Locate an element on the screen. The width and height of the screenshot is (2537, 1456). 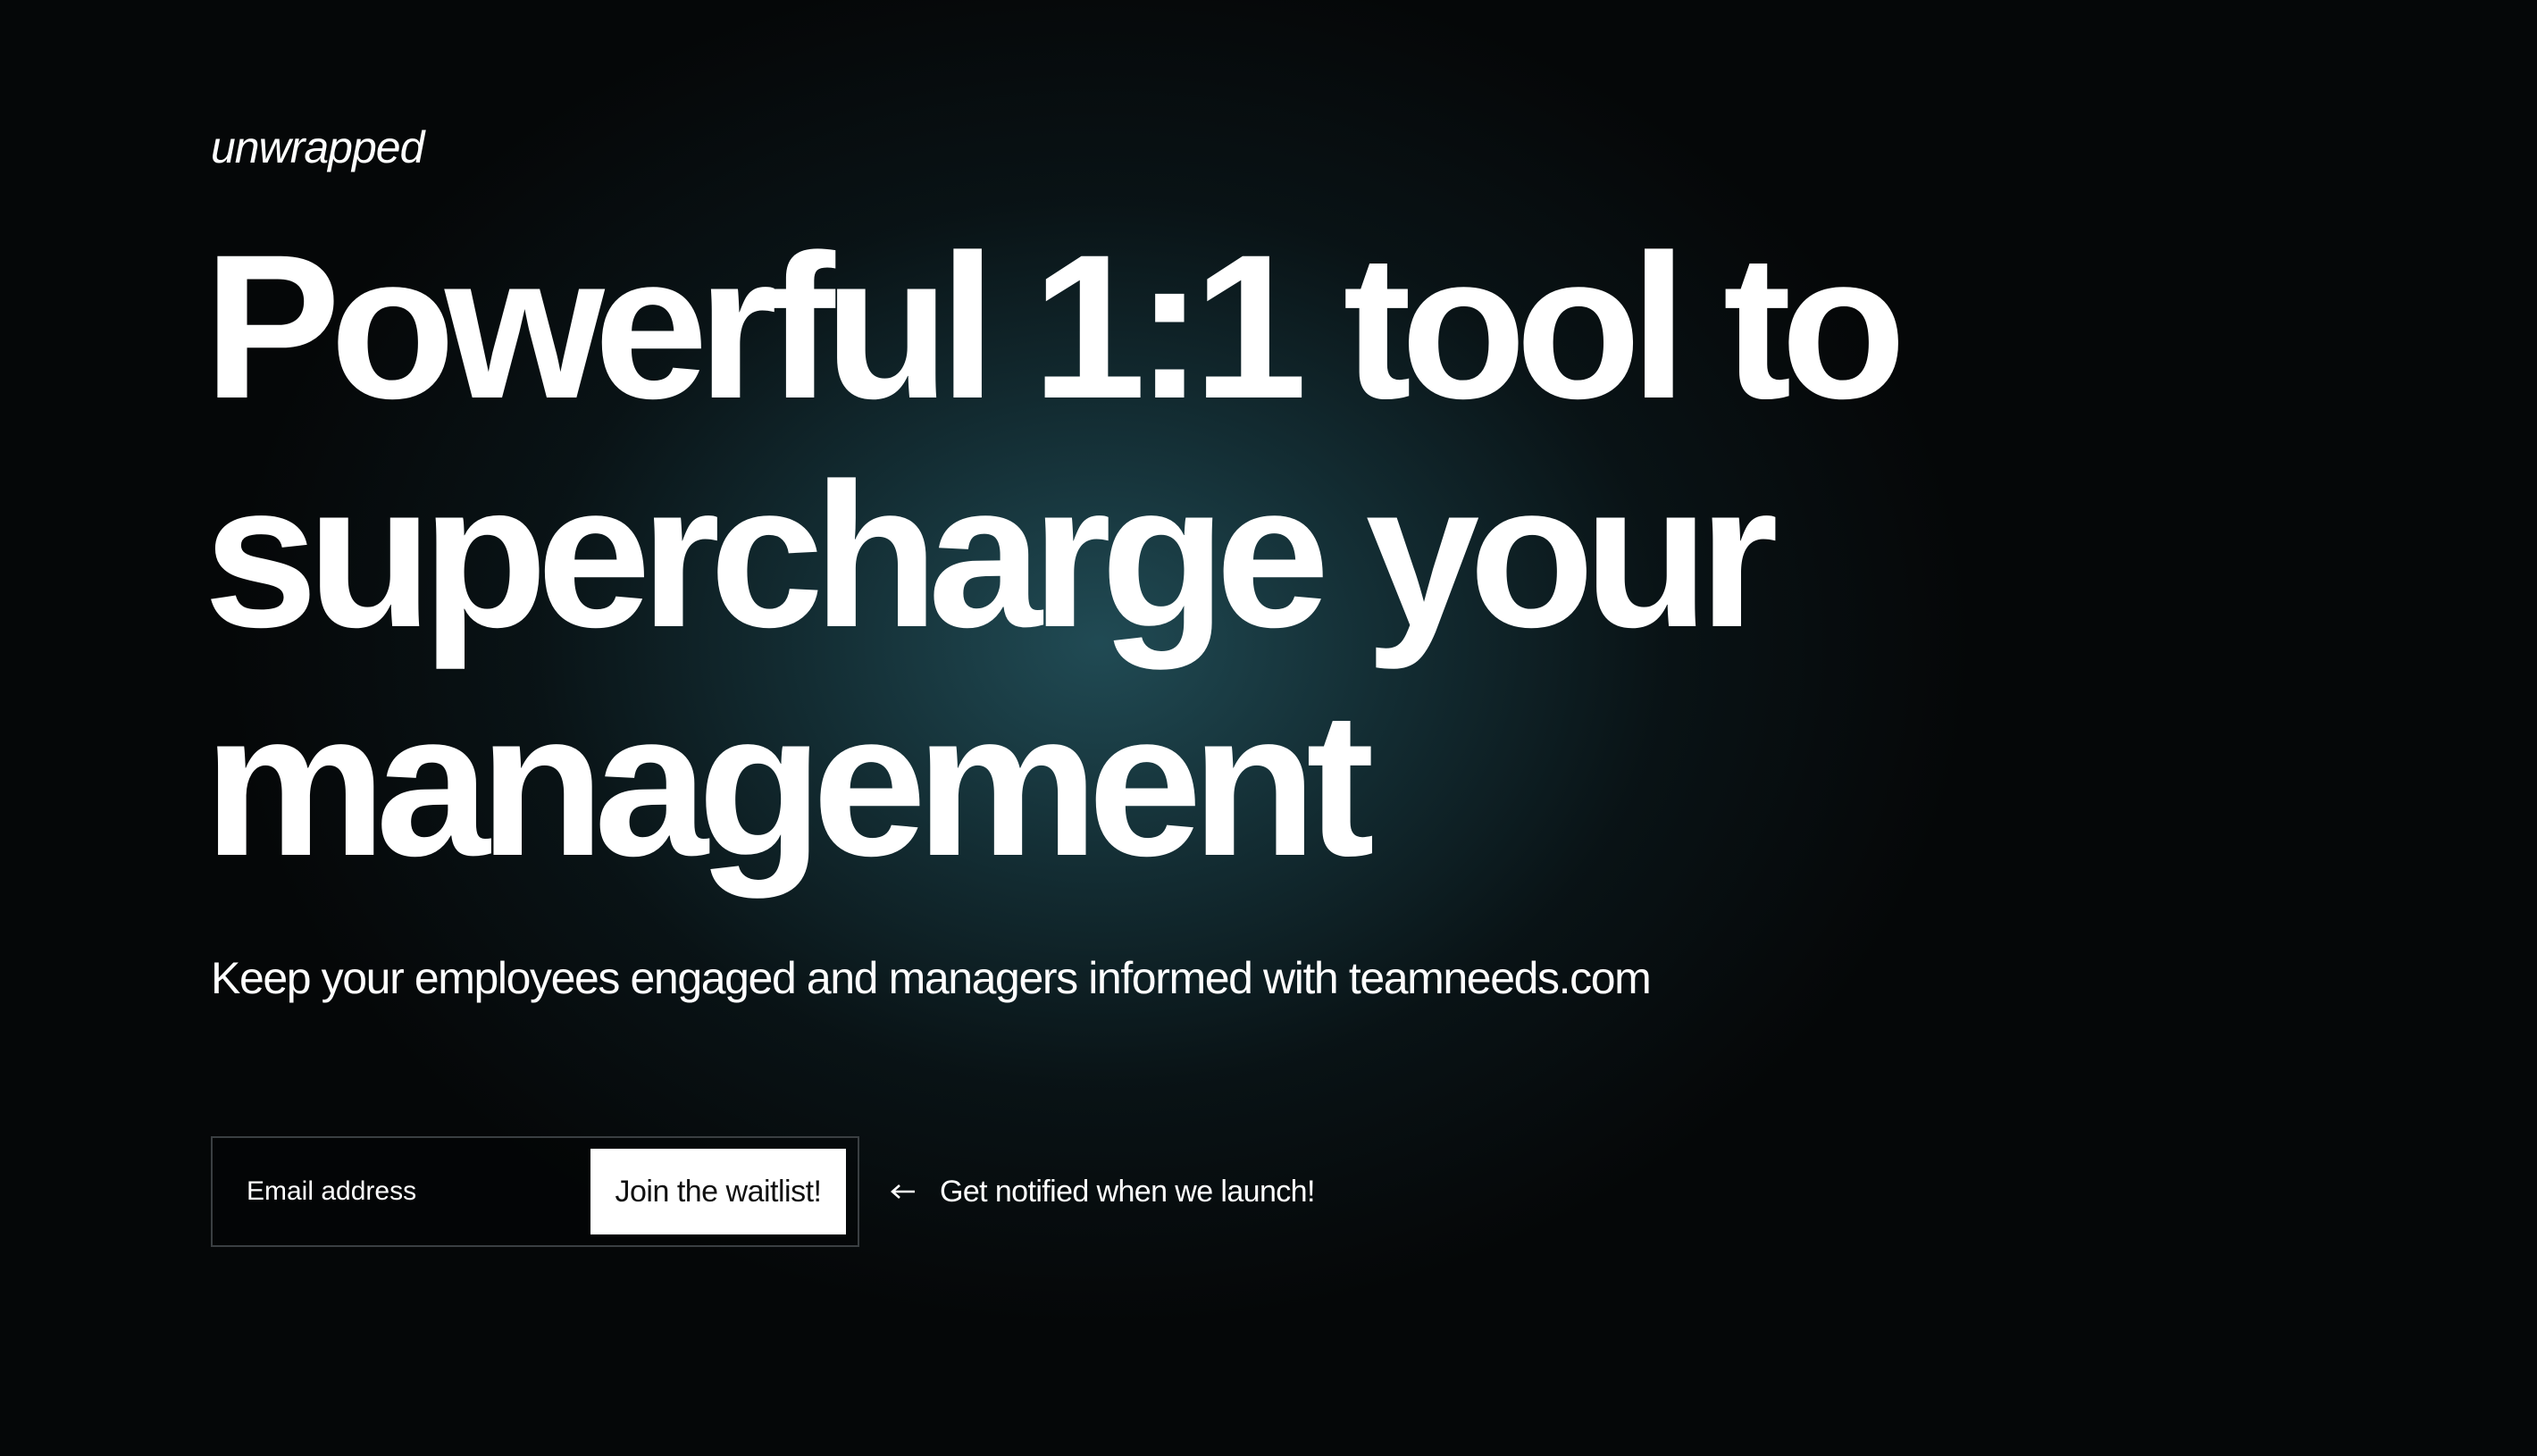
join-waitlist-button: Join the waitlist! is located at coordinates (718, 1191).